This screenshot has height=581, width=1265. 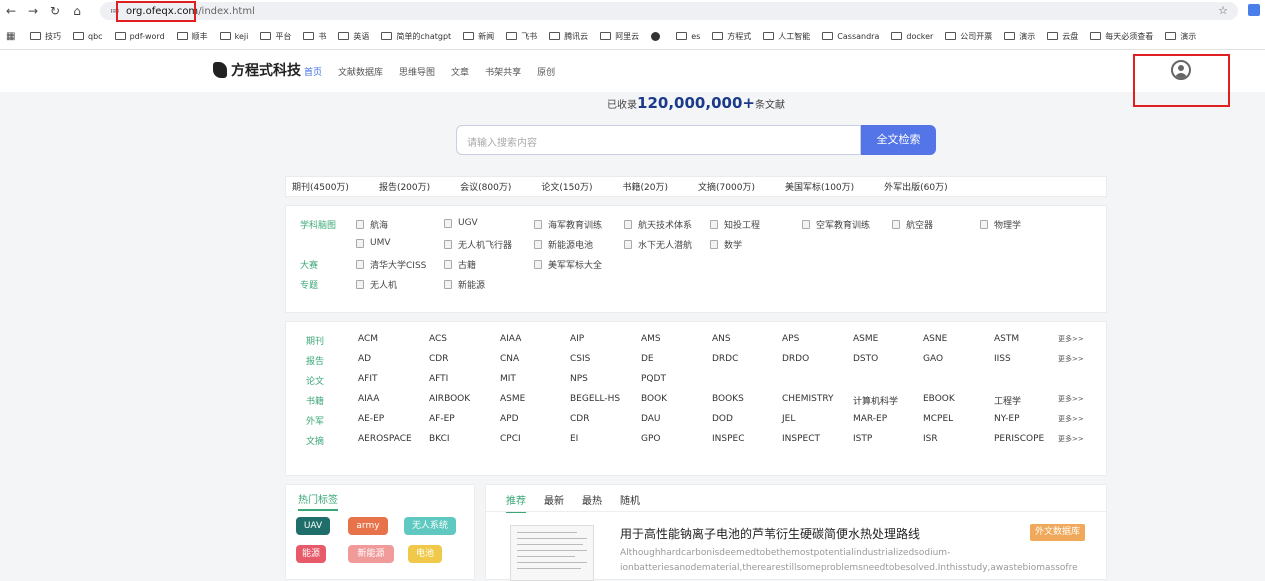 What do you see at coordinates (647, 359) in the screenshot?
I see `db-cell: DE` at bounding box center [647, 359].